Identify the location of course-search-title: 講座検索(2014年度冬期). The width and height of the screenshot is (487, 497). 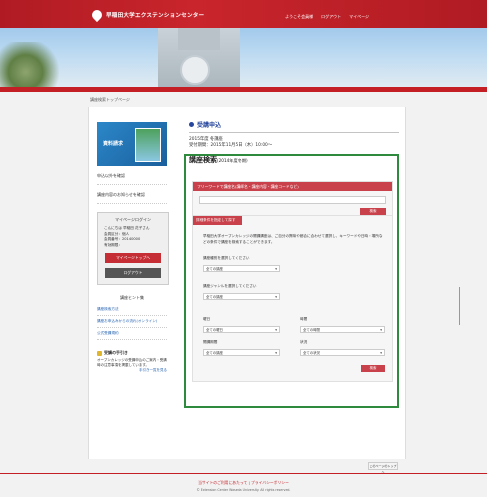
(218, 160).